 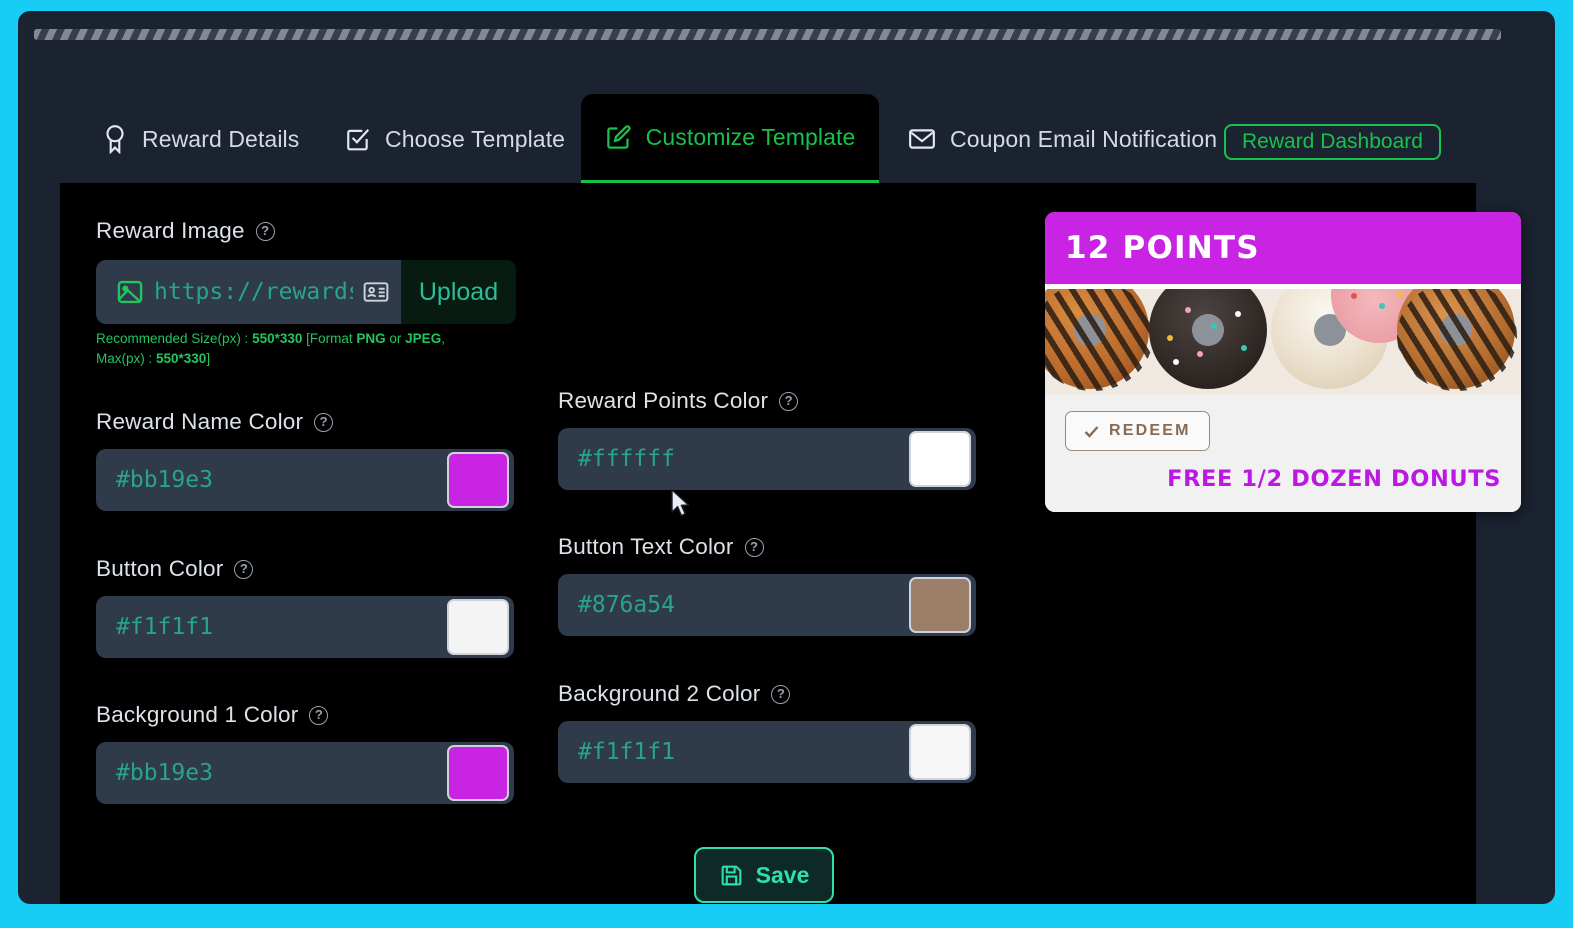 What do you see at coordinates (1150, 430) in the screenshot?
I see `redeem-button-label: REDEEM` at bounding box center [1150, 430].